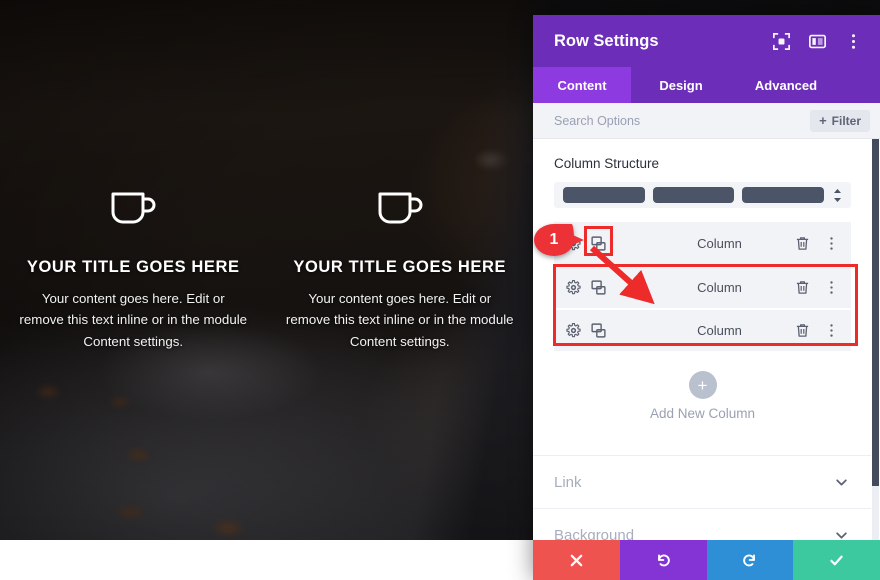 The width and height of the screenshot is (880, 580). I want to click on search-input, so click(682, 120).